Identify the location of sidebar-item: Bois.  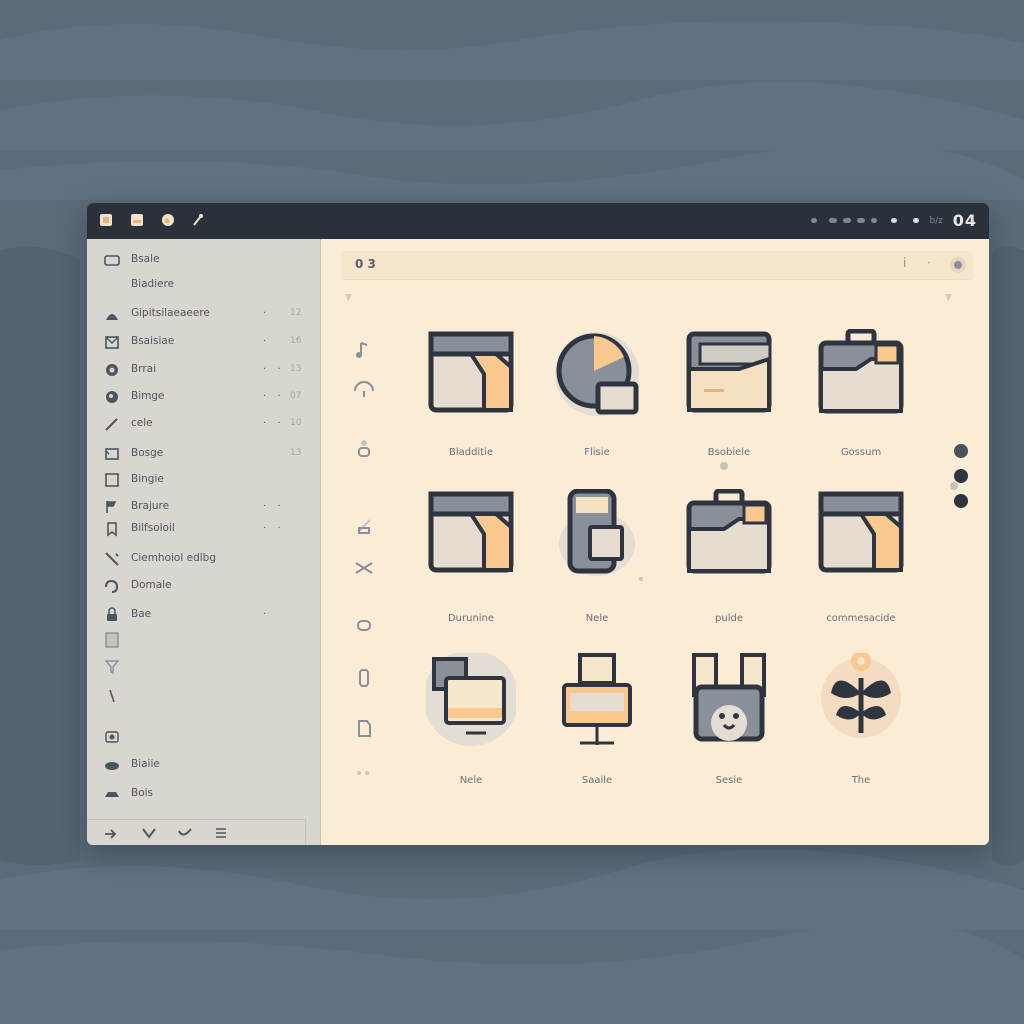
(203, 794).